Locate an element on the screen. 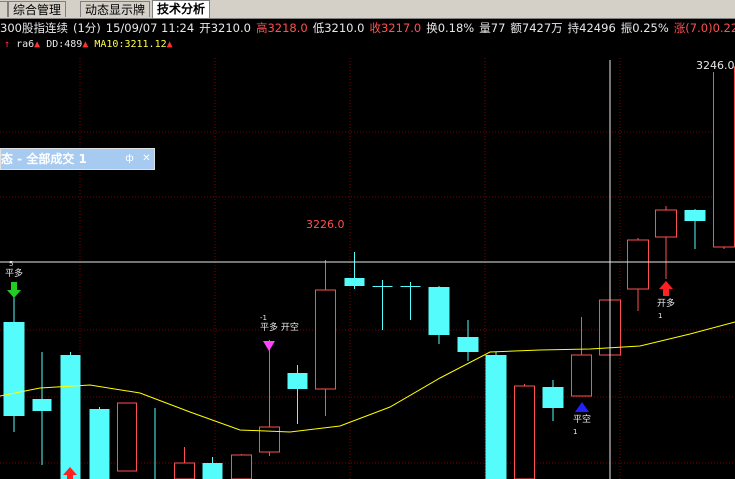 The height and width of the screenshot is (479, 735). price-tag-label: 3246.0 is located at coordinates (715, 65).